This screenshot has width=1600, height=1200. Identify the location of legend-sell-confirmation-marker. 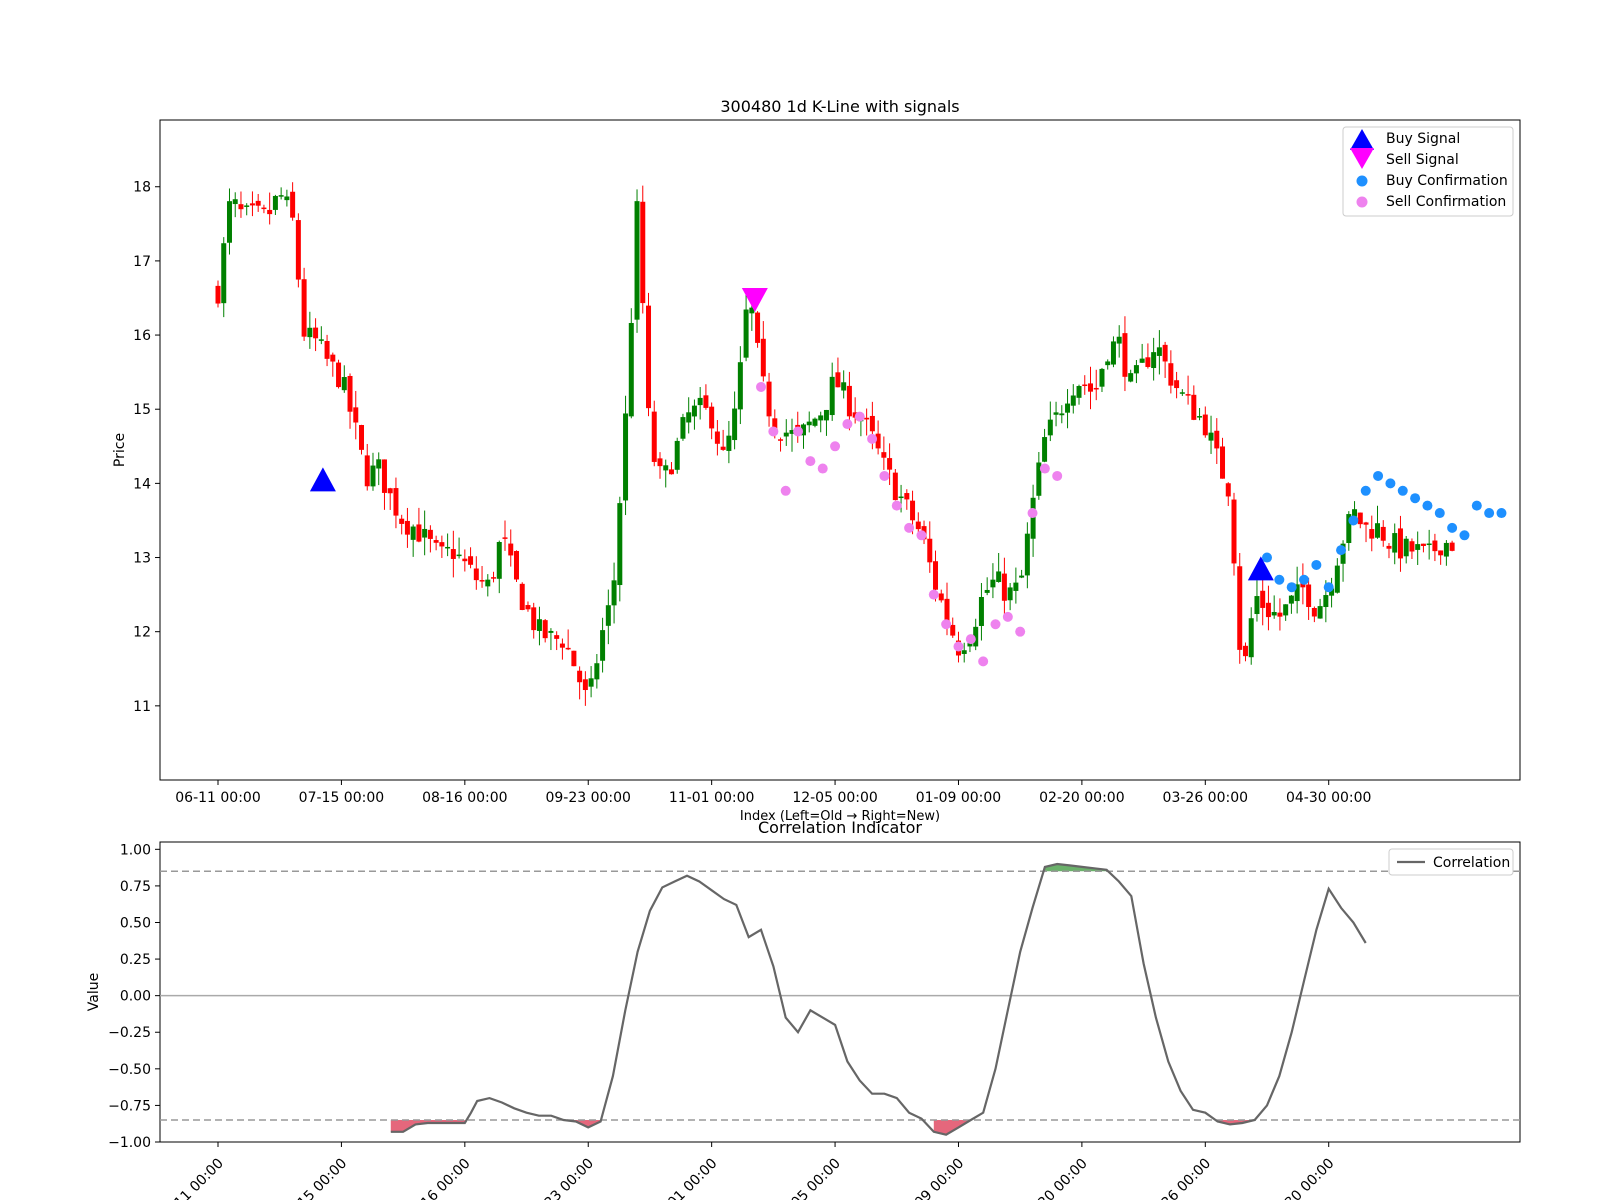
(1362, 202).